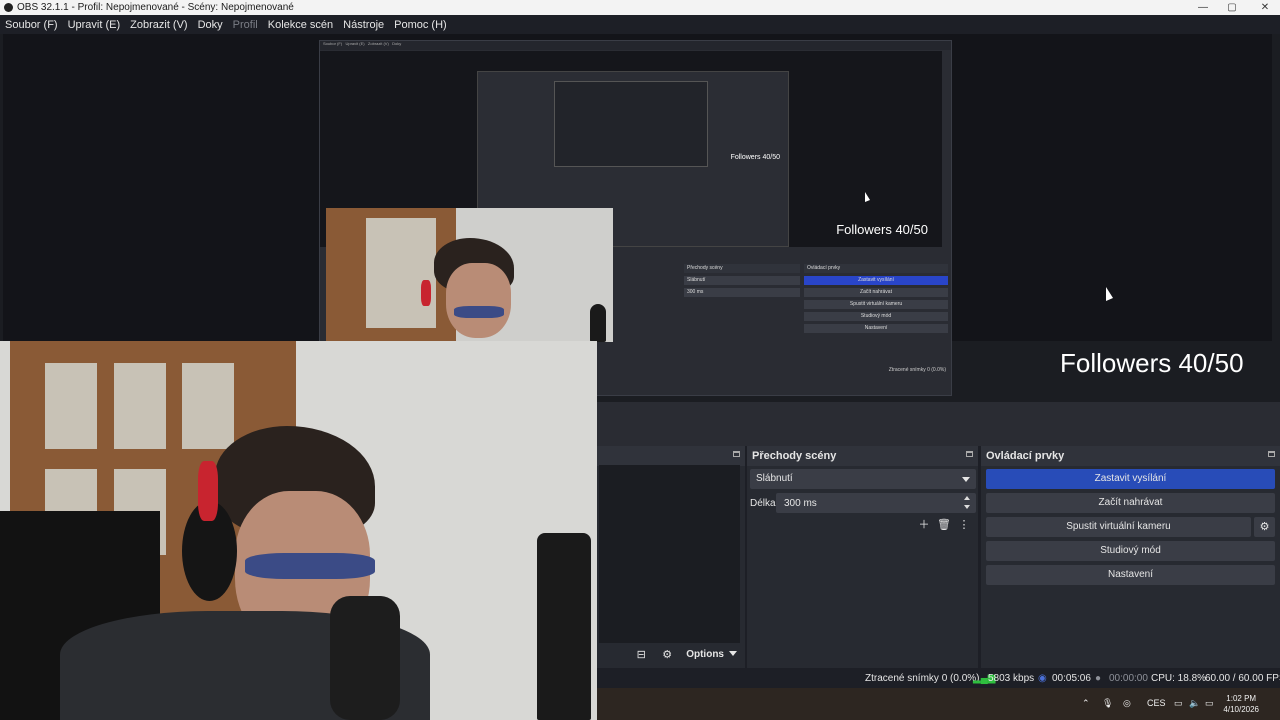  What do you see at coordinates (210, 25) in the screenshot?
I see `menu-docks: Doky` at bounding box center [210, 25].